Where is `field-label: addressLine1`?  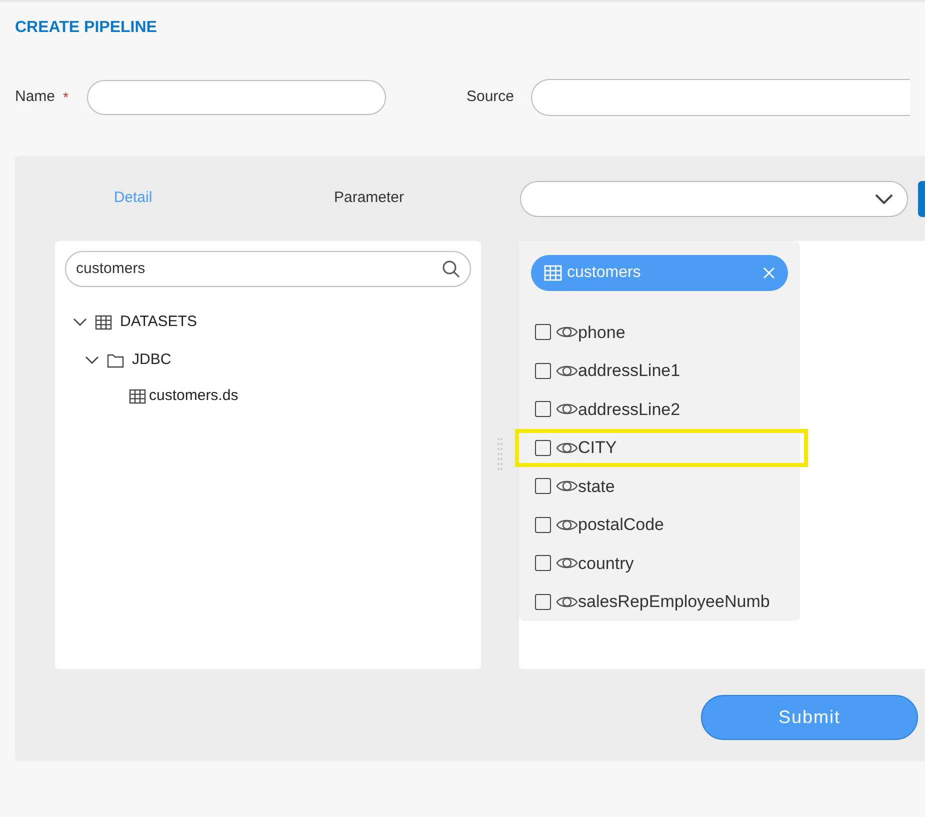 field-label: addressLine1 is located at coordinates (629, 371).